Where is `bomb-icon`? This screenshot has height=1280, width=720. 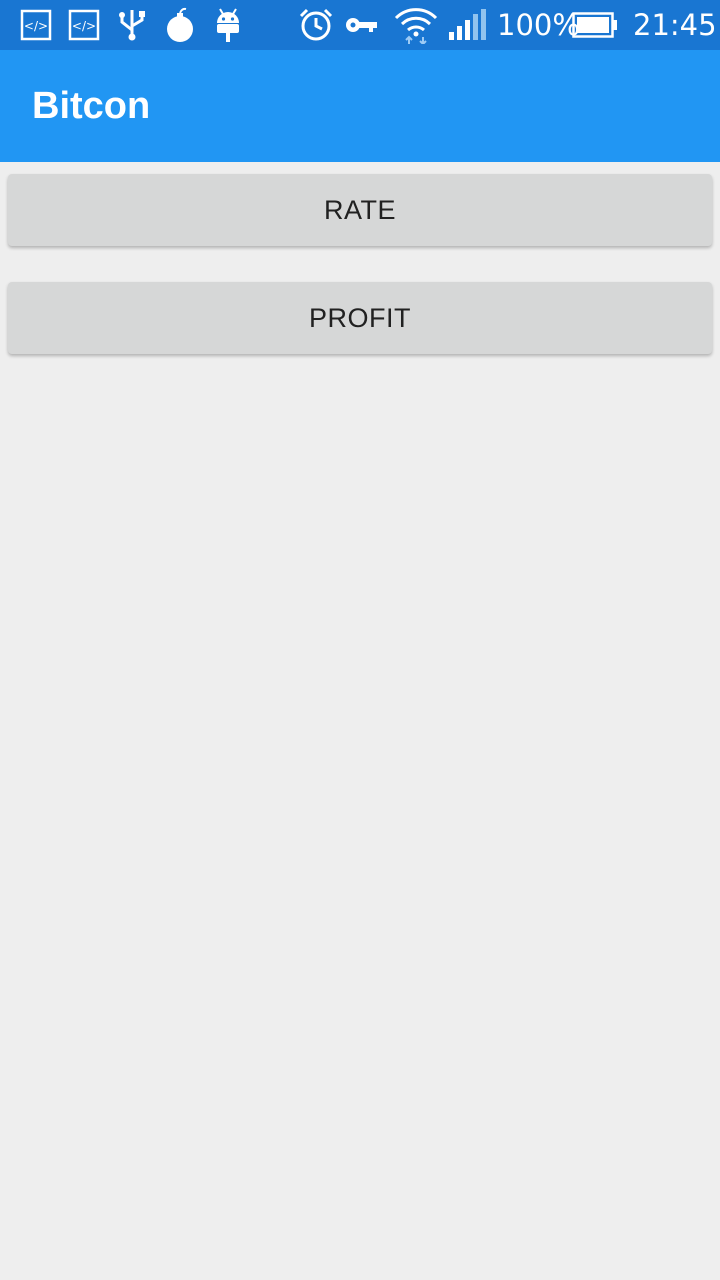 bomb-icon is located at coordinates (180, 24).